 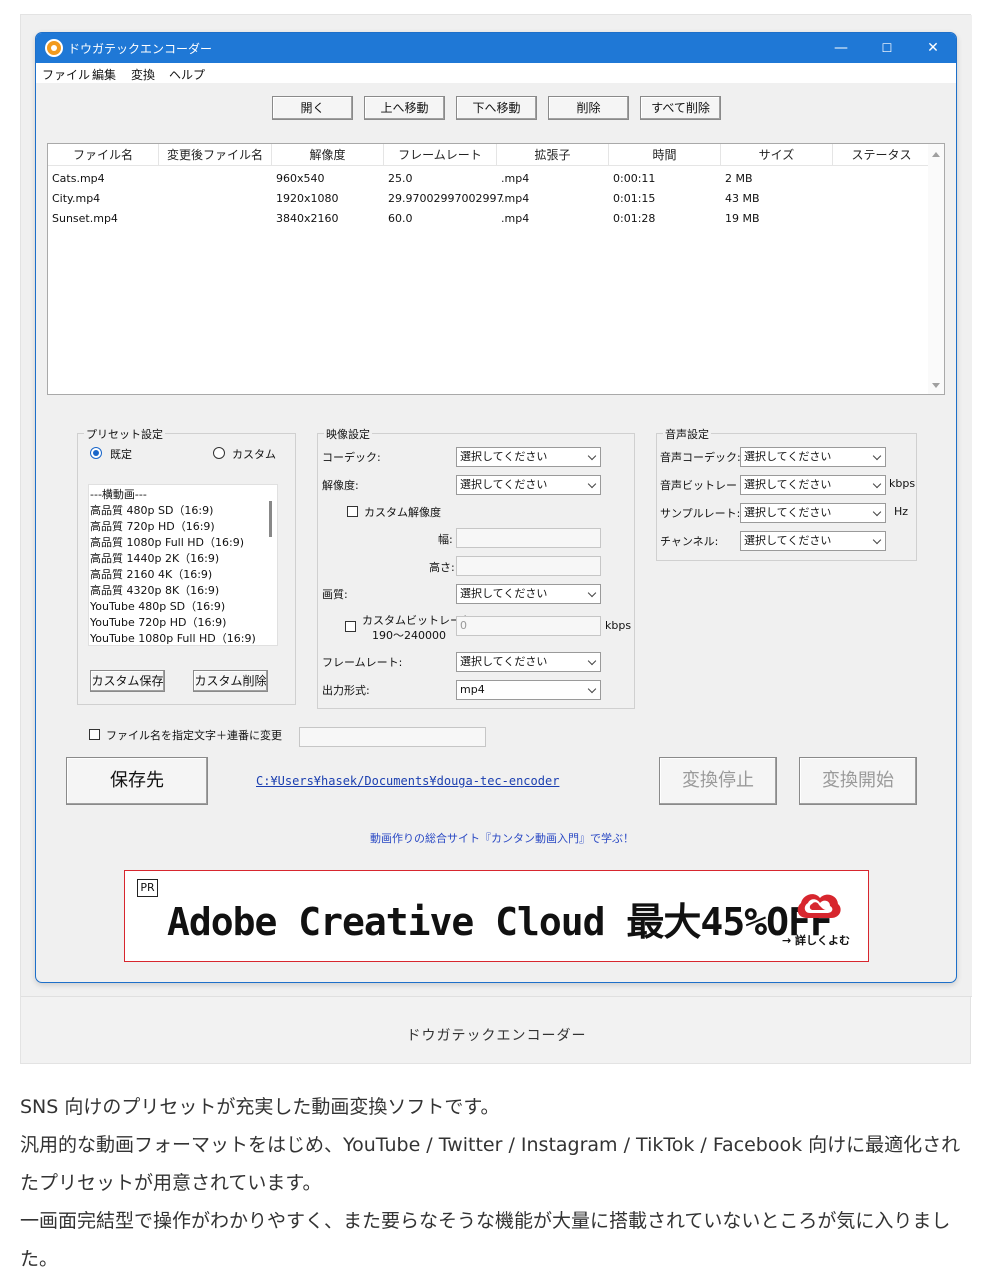 What do you see at coordinates (788, 456) in the screenshot?
I see `audio-codec-value: 選択してください` at bounding box center [788, 456].